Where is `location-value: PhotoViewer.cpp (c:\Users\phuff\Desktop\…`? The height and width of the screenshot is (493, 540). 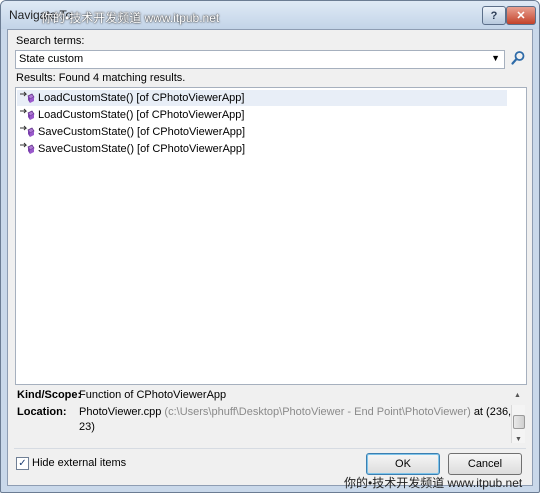
location-value: PhotoViewer.cpp (c:\Users\phuff\Desktop\… is located at coordinates (295, 412).